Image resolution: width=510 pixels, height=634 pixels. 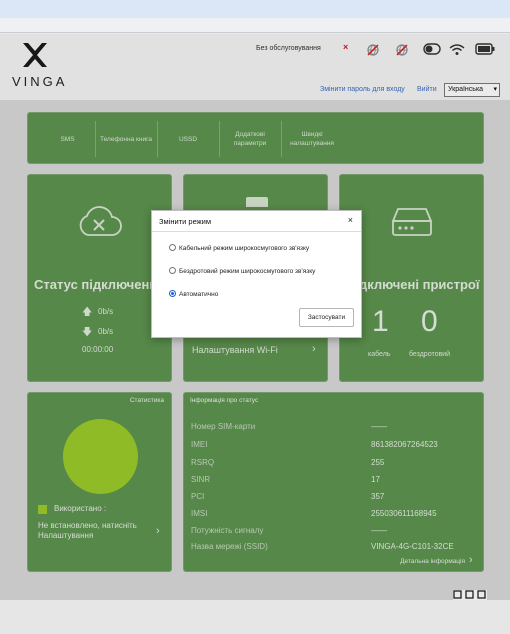 What do you see at coordinates (326, 317) in the screenshot?
I see `apply-button: Застосувати` at bounding box center [326, 317].